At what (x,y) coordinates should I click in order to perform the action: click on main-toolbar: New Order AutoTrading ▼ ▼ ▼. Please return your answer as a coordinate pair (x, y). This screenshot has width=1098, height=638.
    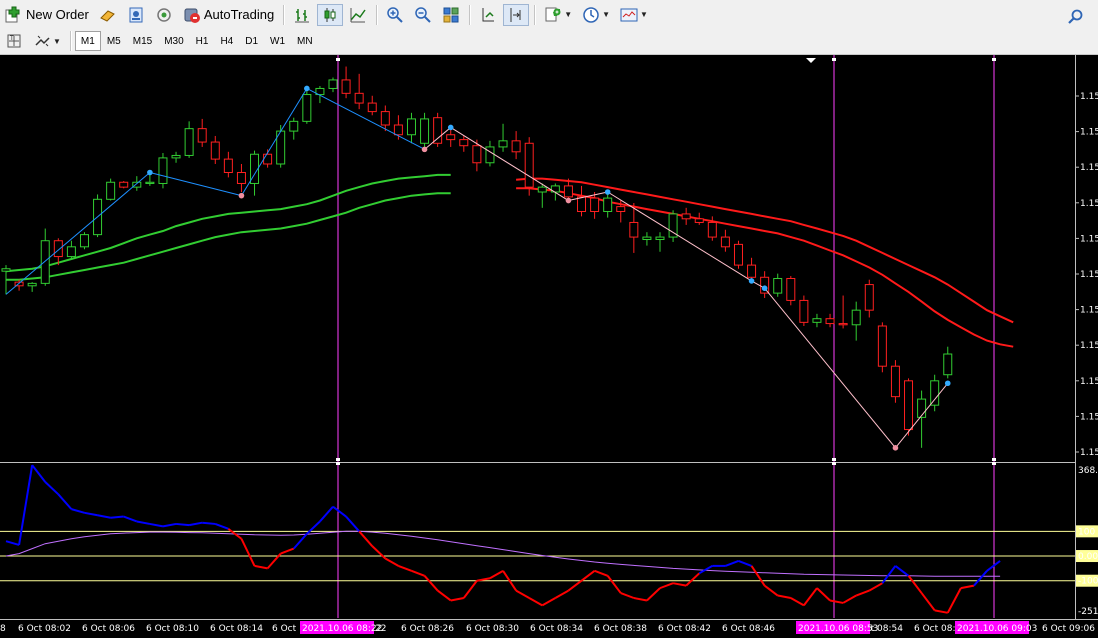
    Looking at the image, I should click on (549, 14).